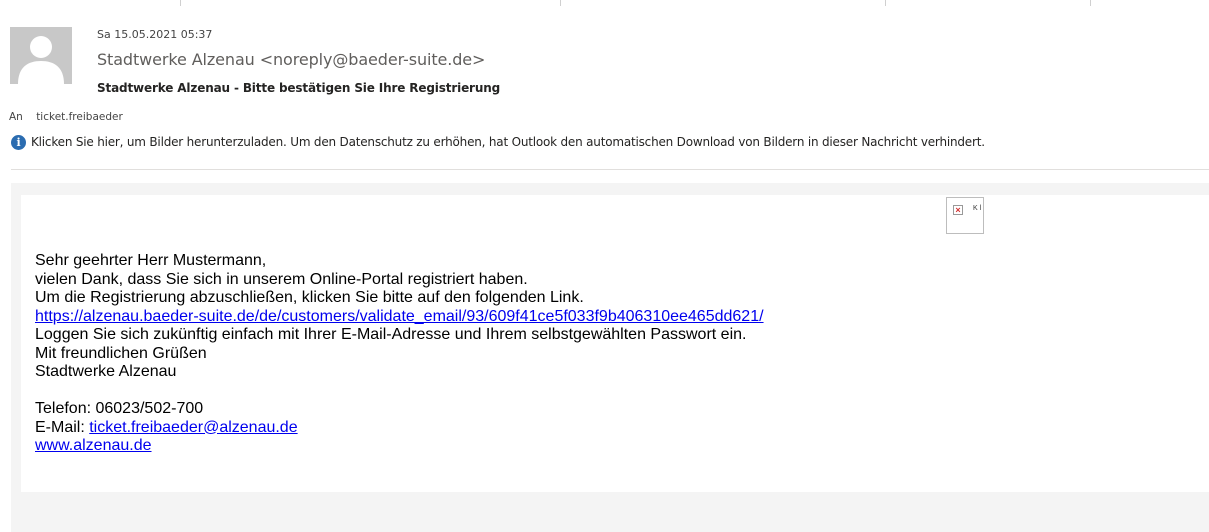  Describe the element at coordinates (965, 215) in the screenshot. I see `blocked-image-placeholder: × K l` at that location.